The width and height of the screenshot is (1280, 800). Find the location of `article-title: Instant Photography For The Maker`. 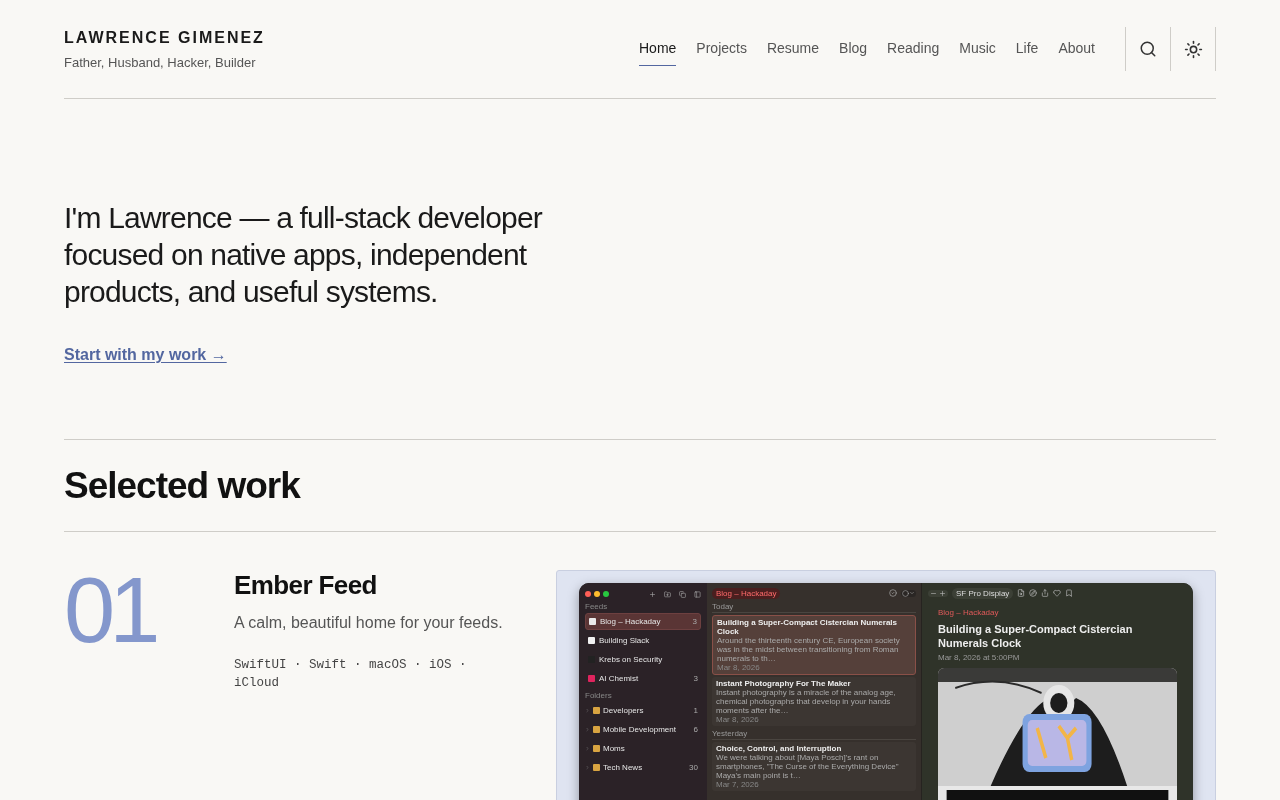

article-title: Instant Photography For The Maker is located at coordinates (784, 683).